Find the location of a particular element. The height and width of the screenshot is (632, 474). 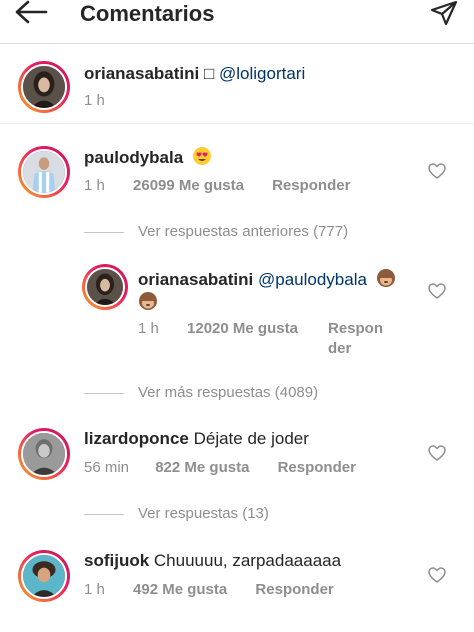

comment-username: paulodybala is located at coordinates (133, 157).